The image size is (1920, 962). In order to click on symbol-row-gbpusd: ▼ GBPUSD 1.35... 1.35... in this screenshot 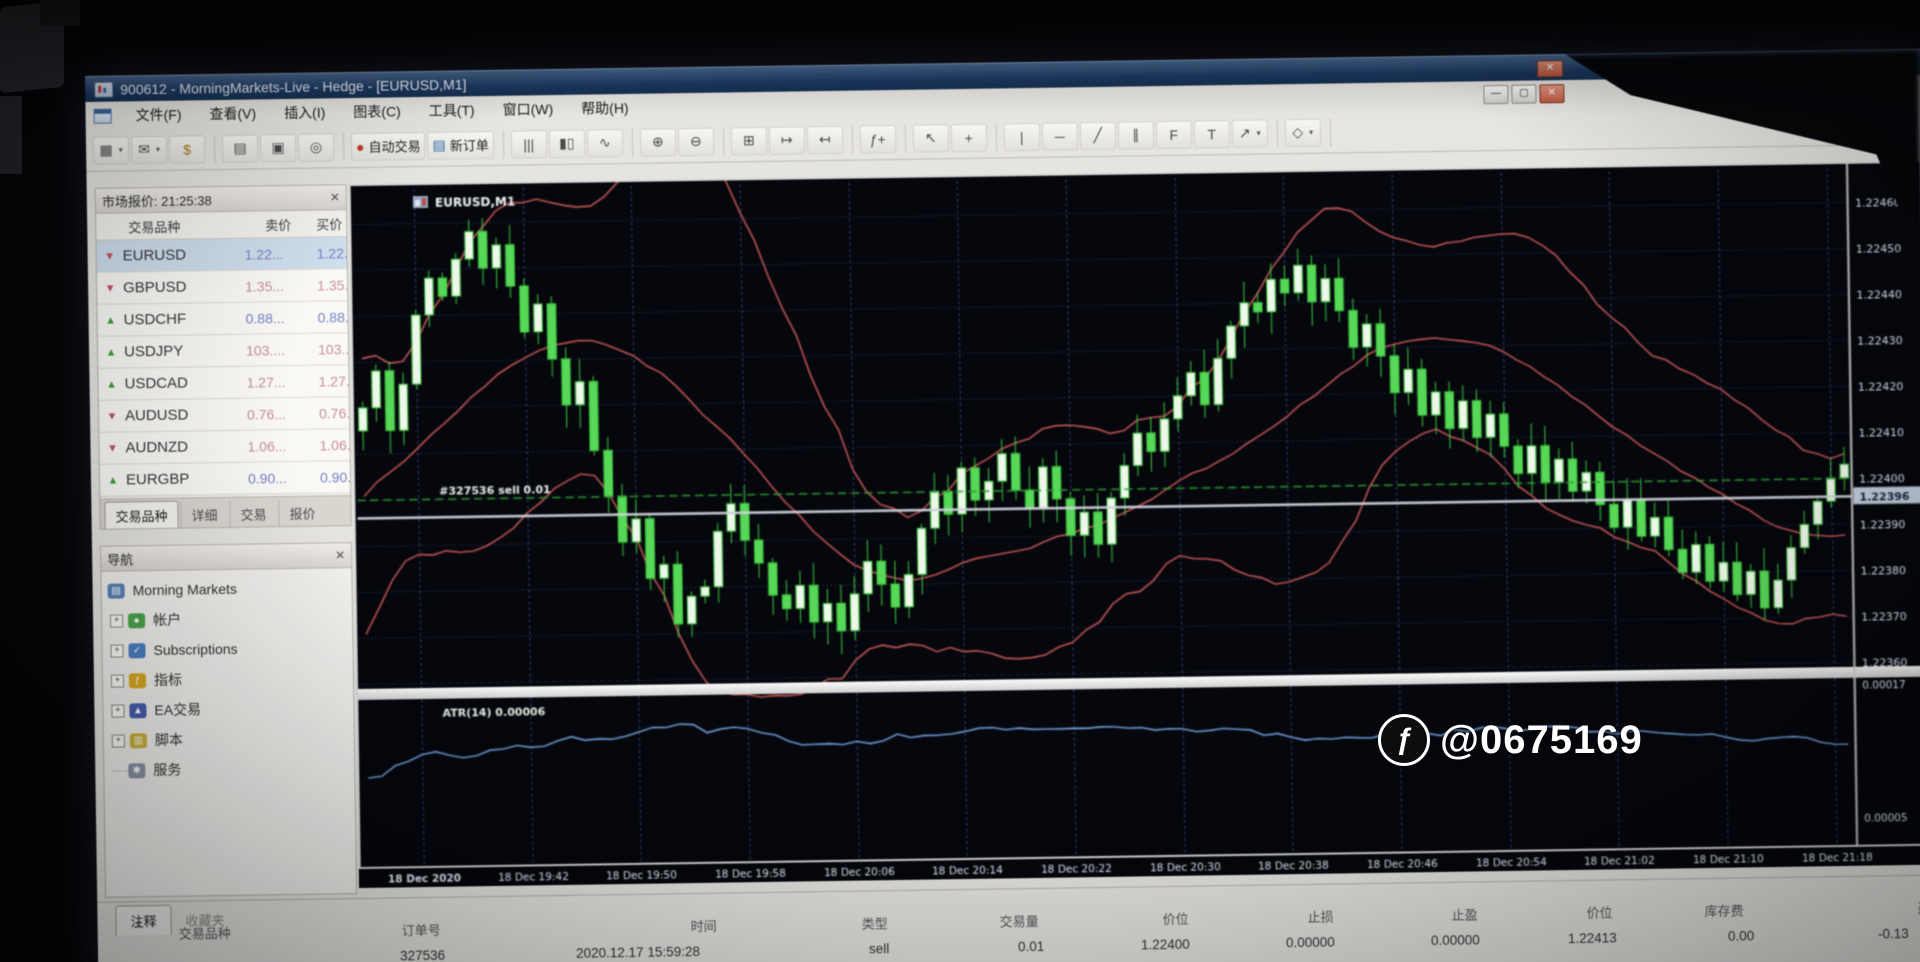, I will do `click(222, 287)`.